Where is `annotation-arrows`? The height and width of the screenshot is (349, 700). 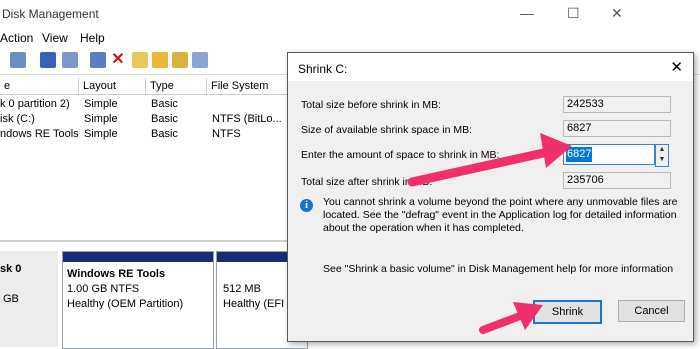 annotation-arrows is located at coordinates (489, 233).